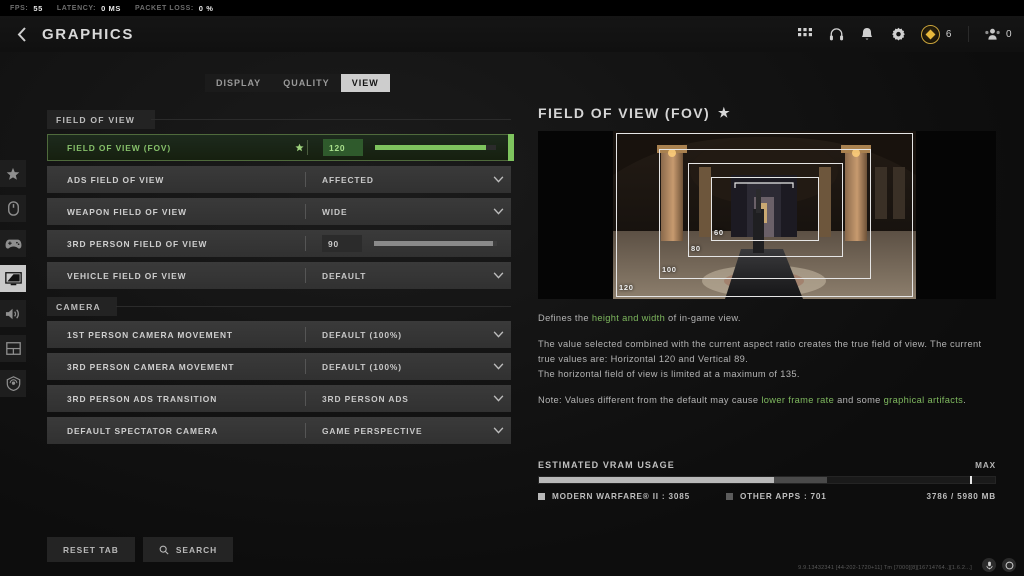  I want to click on fov-slider, so click(435, 147).